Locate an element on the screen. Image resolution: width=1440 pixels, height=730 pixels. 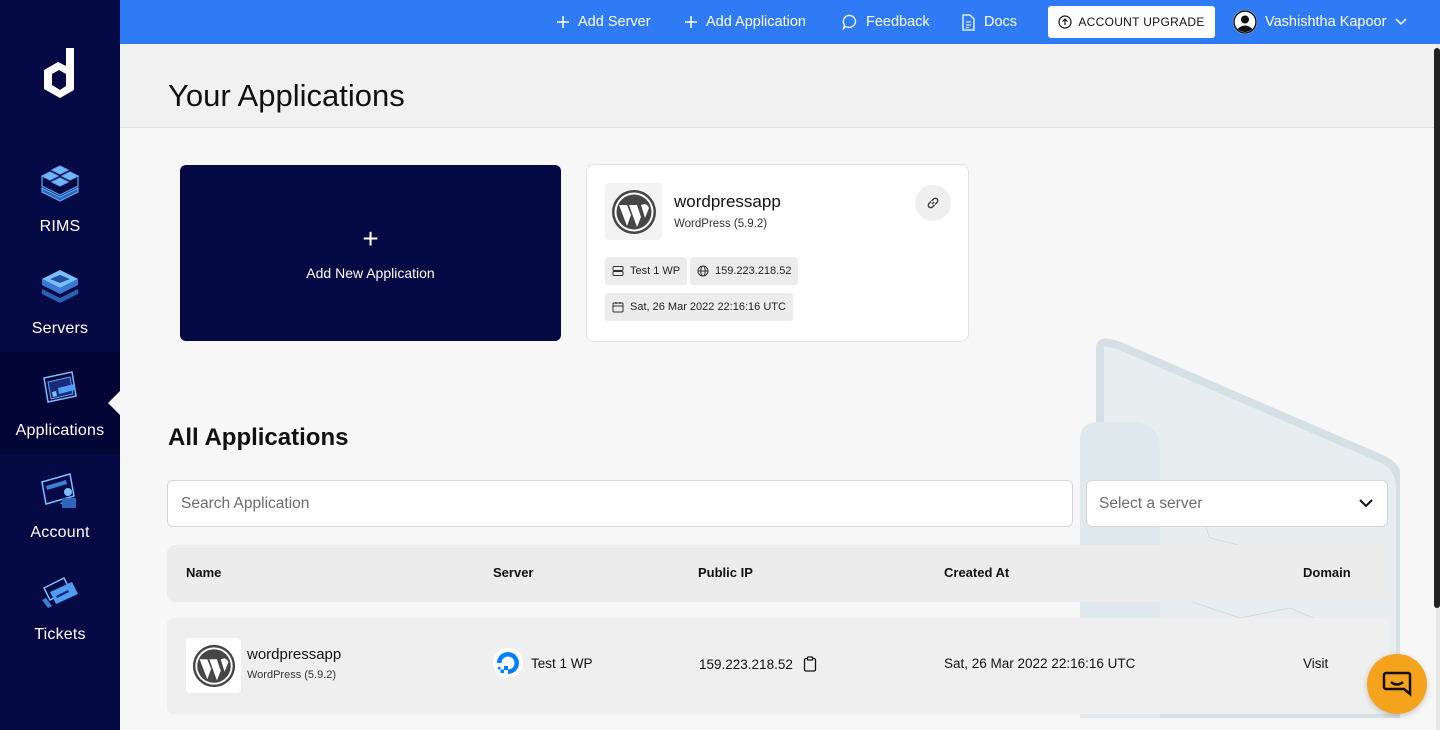
chat-bubble-icon is located at coordinates (849, 22).